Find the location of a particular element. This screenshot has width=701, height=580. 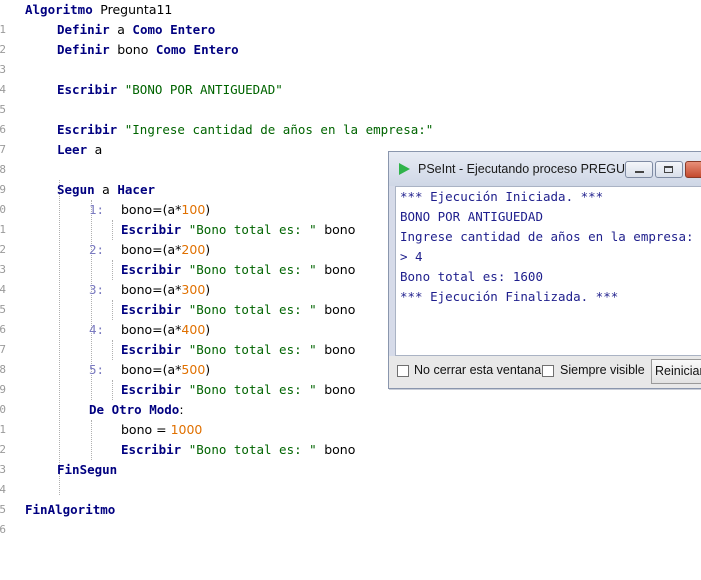

keyword-segun: Segun is located at coordinates (76, 189).